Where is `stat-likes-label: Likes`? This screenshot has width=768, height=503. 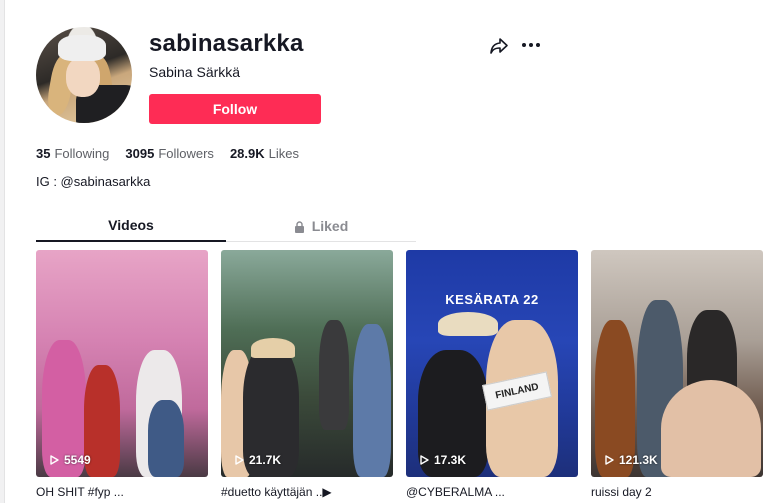 stat-likes-label: Likes is located at coordinates (283, 153).